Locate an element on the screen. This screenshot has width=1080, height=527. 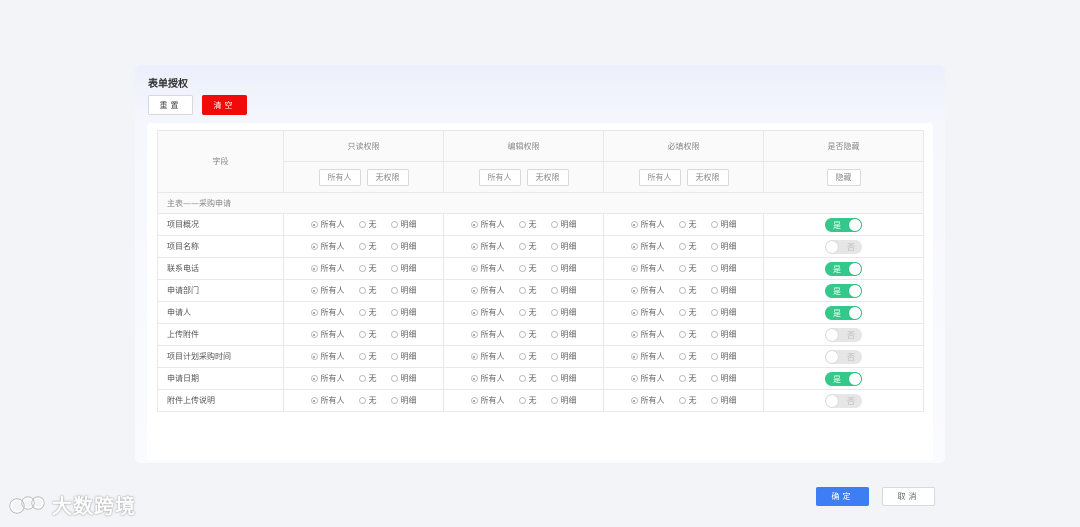
readonly-none-chip: 无权限 is located at coordinates (387, 177).